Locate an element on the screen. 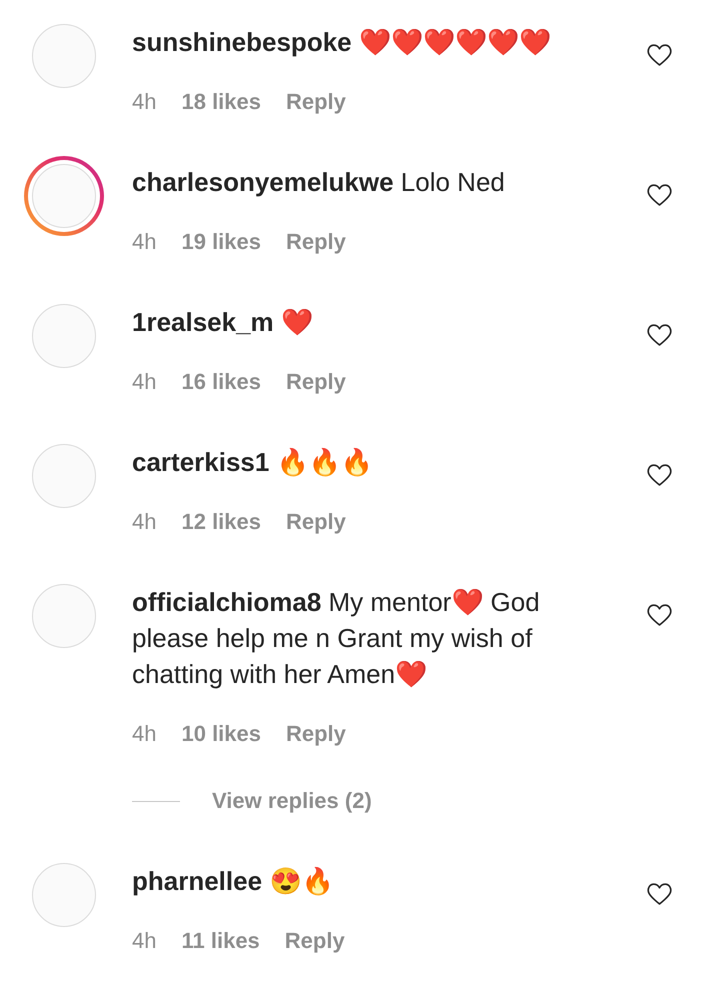  like-count: 11 likes is located at coordinates (220, 941).